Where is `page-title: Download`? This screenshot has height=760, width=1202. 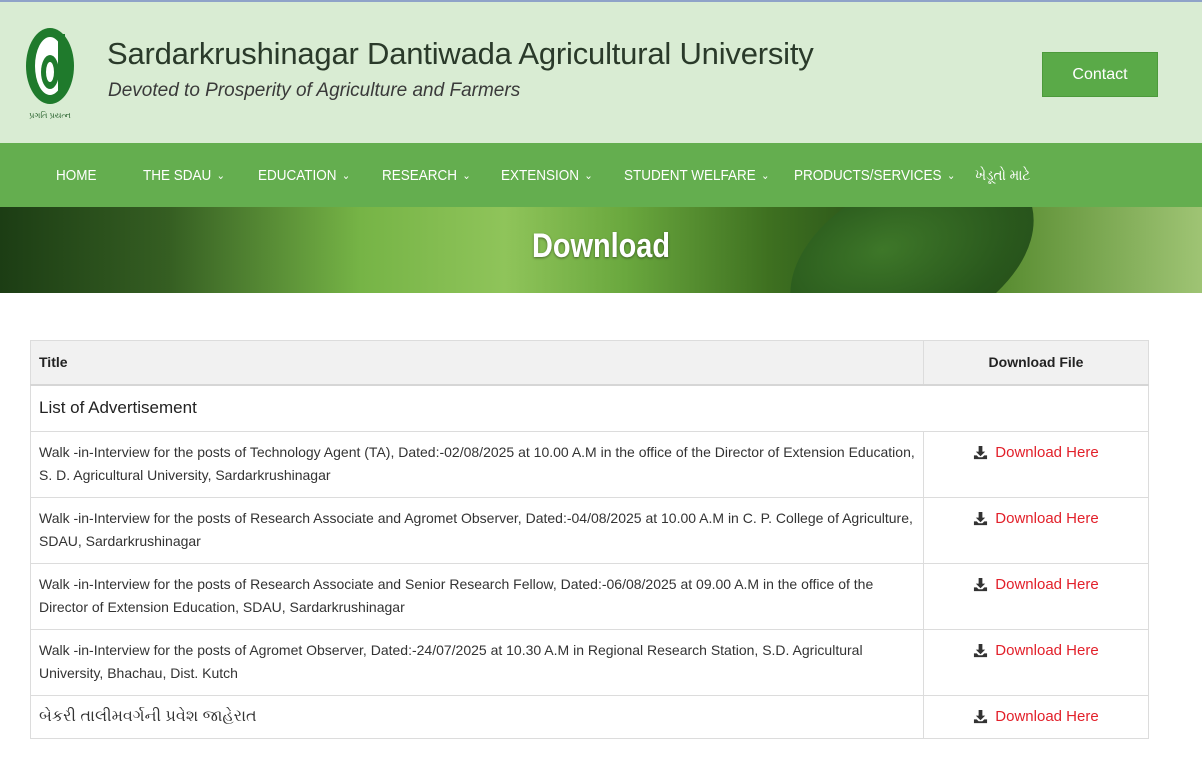 page-title: Download is located at coordinates (601, 246).